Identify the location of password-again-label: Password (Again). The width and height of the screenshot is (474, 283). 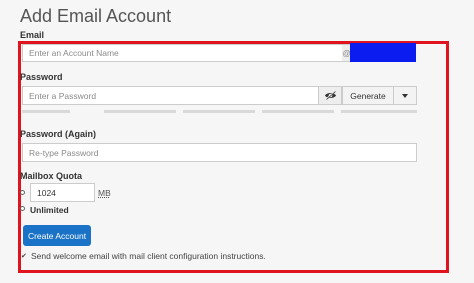
(58, 134).